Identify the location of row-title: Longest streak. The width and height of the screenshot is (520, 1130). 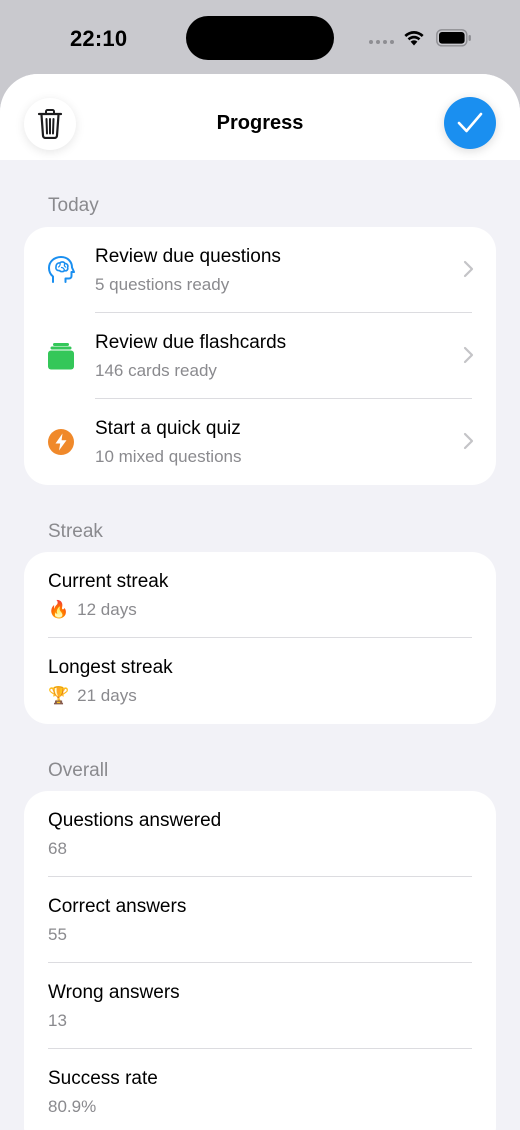
(110, 667).